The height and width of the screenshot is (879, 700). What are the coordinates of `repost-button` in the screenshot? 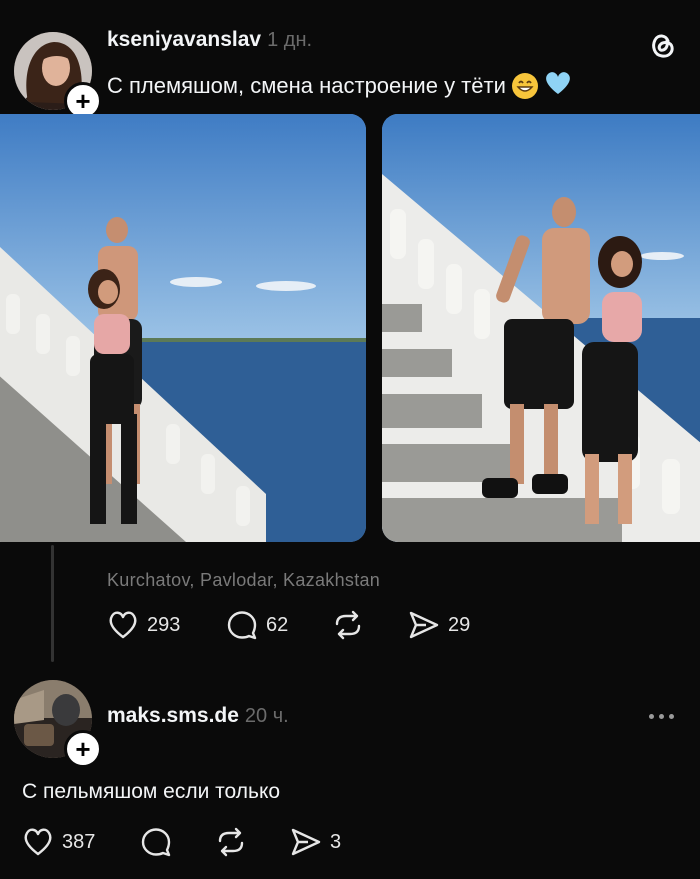 It's located at (348, 625).